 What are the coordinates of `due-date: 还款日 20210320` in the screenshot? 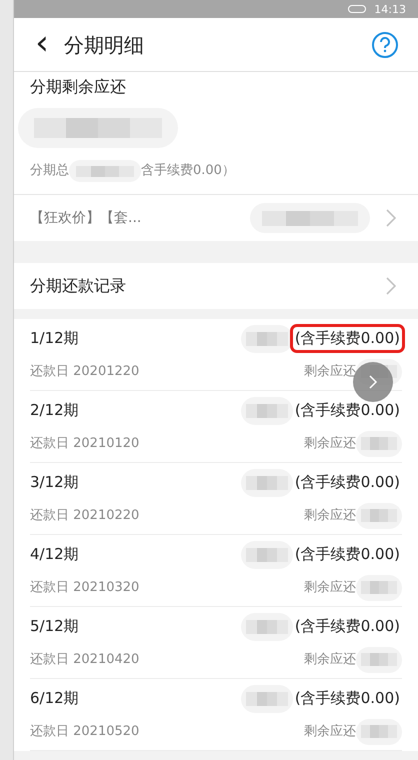 It's located at (85, 587).